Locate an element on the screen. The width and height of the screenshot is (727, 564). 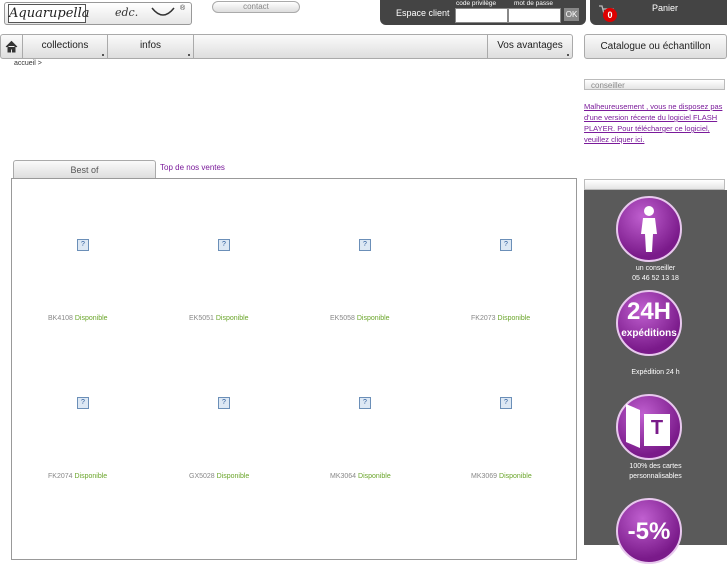
nav-collections: collections is located at coordinates (65, 46).